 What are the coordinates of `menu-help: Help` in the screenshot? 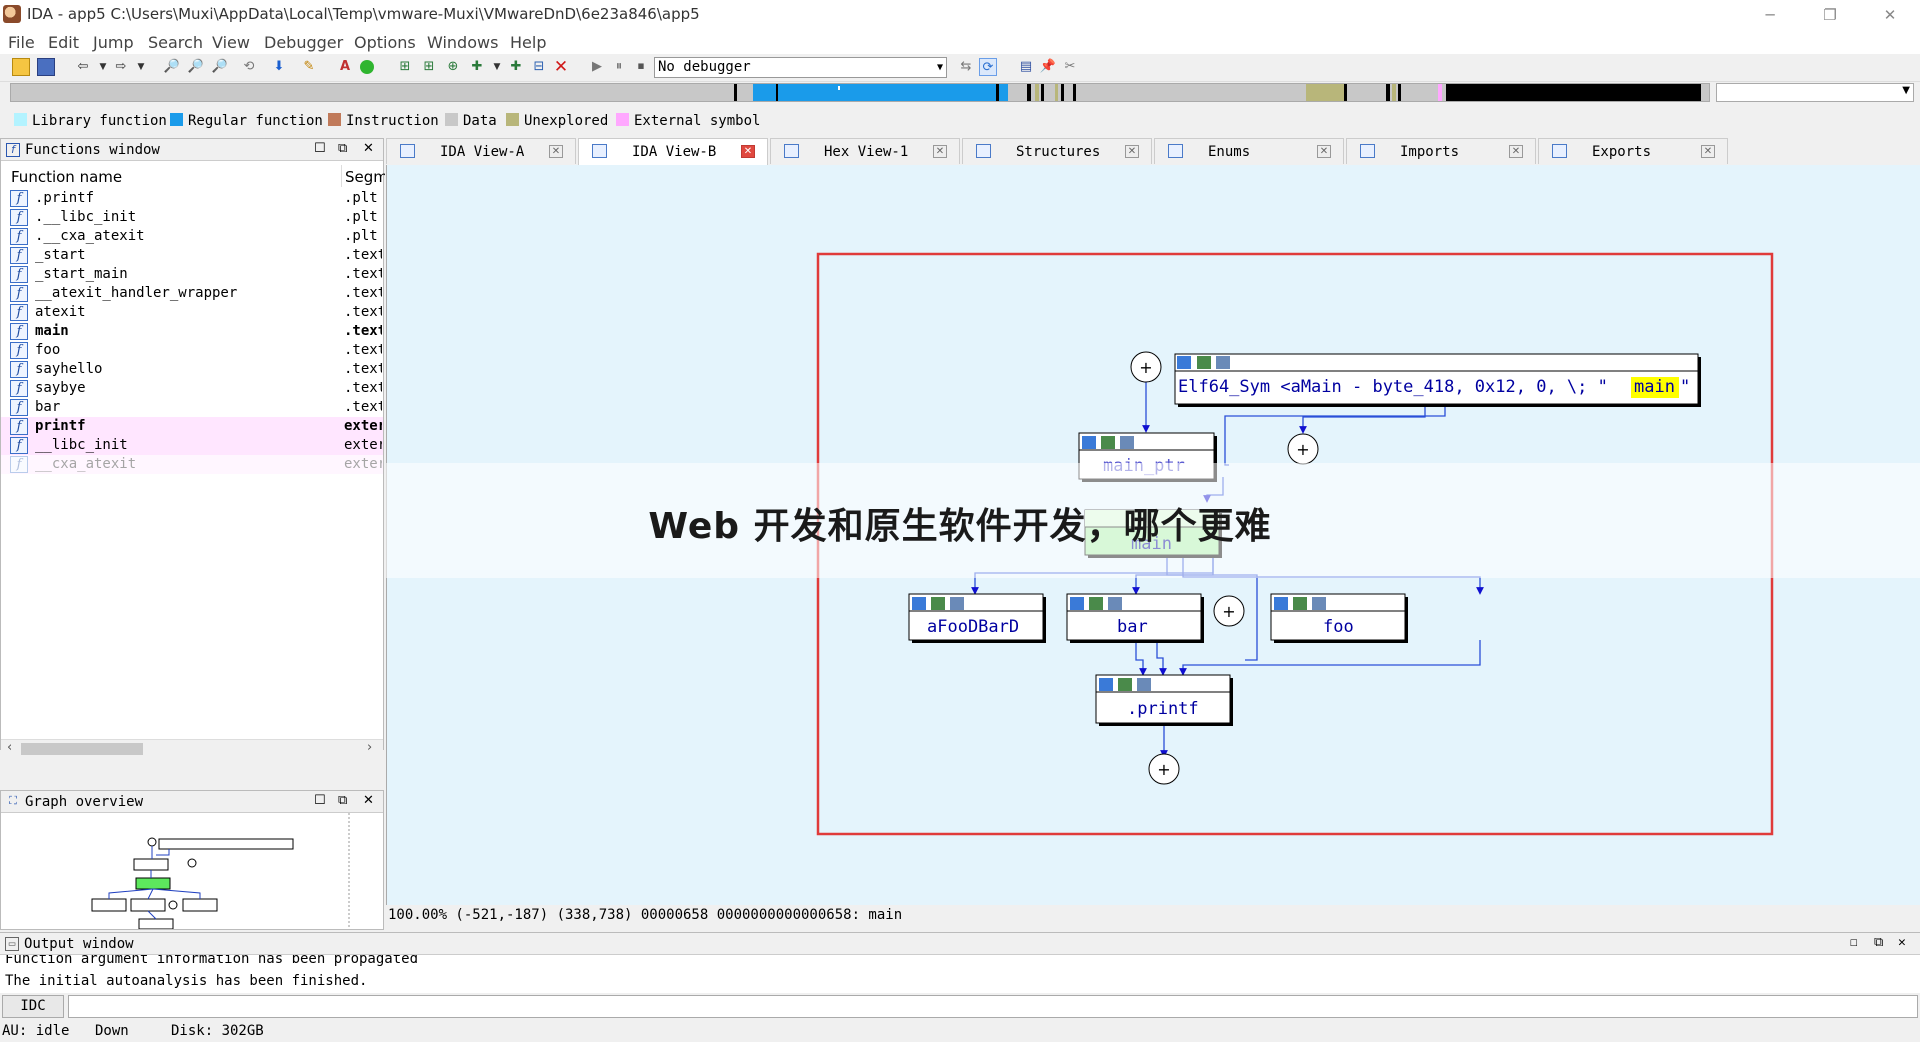 It's located at (528, 42).